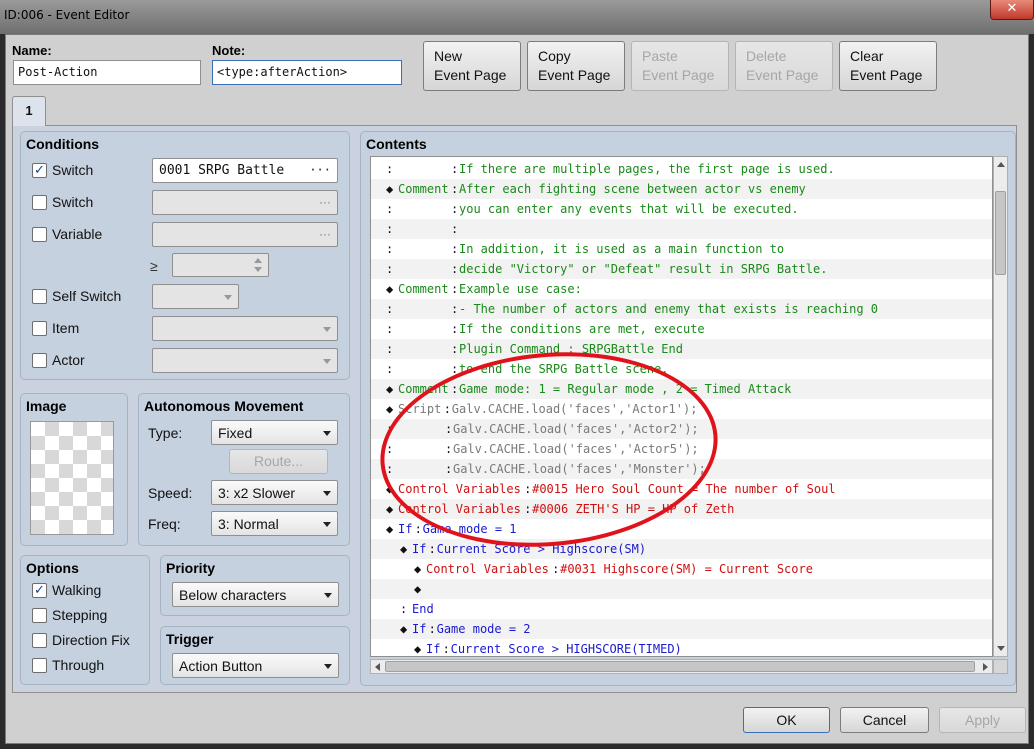 This screenshot has height=749, width=1034. What do you see at coordinates (154, 266) in the screenshot?
I see `compare-symbol: ≥` at bounding box center [154, 266].